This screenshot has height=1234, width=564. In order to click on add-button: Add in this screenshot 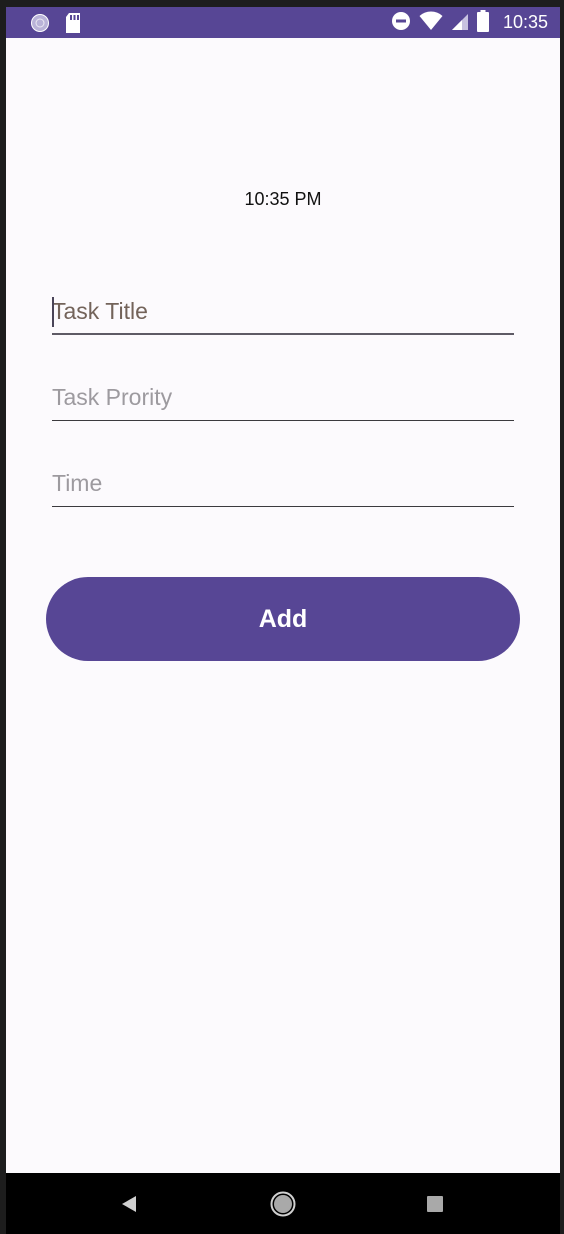, I will do `click(283, 619)`.